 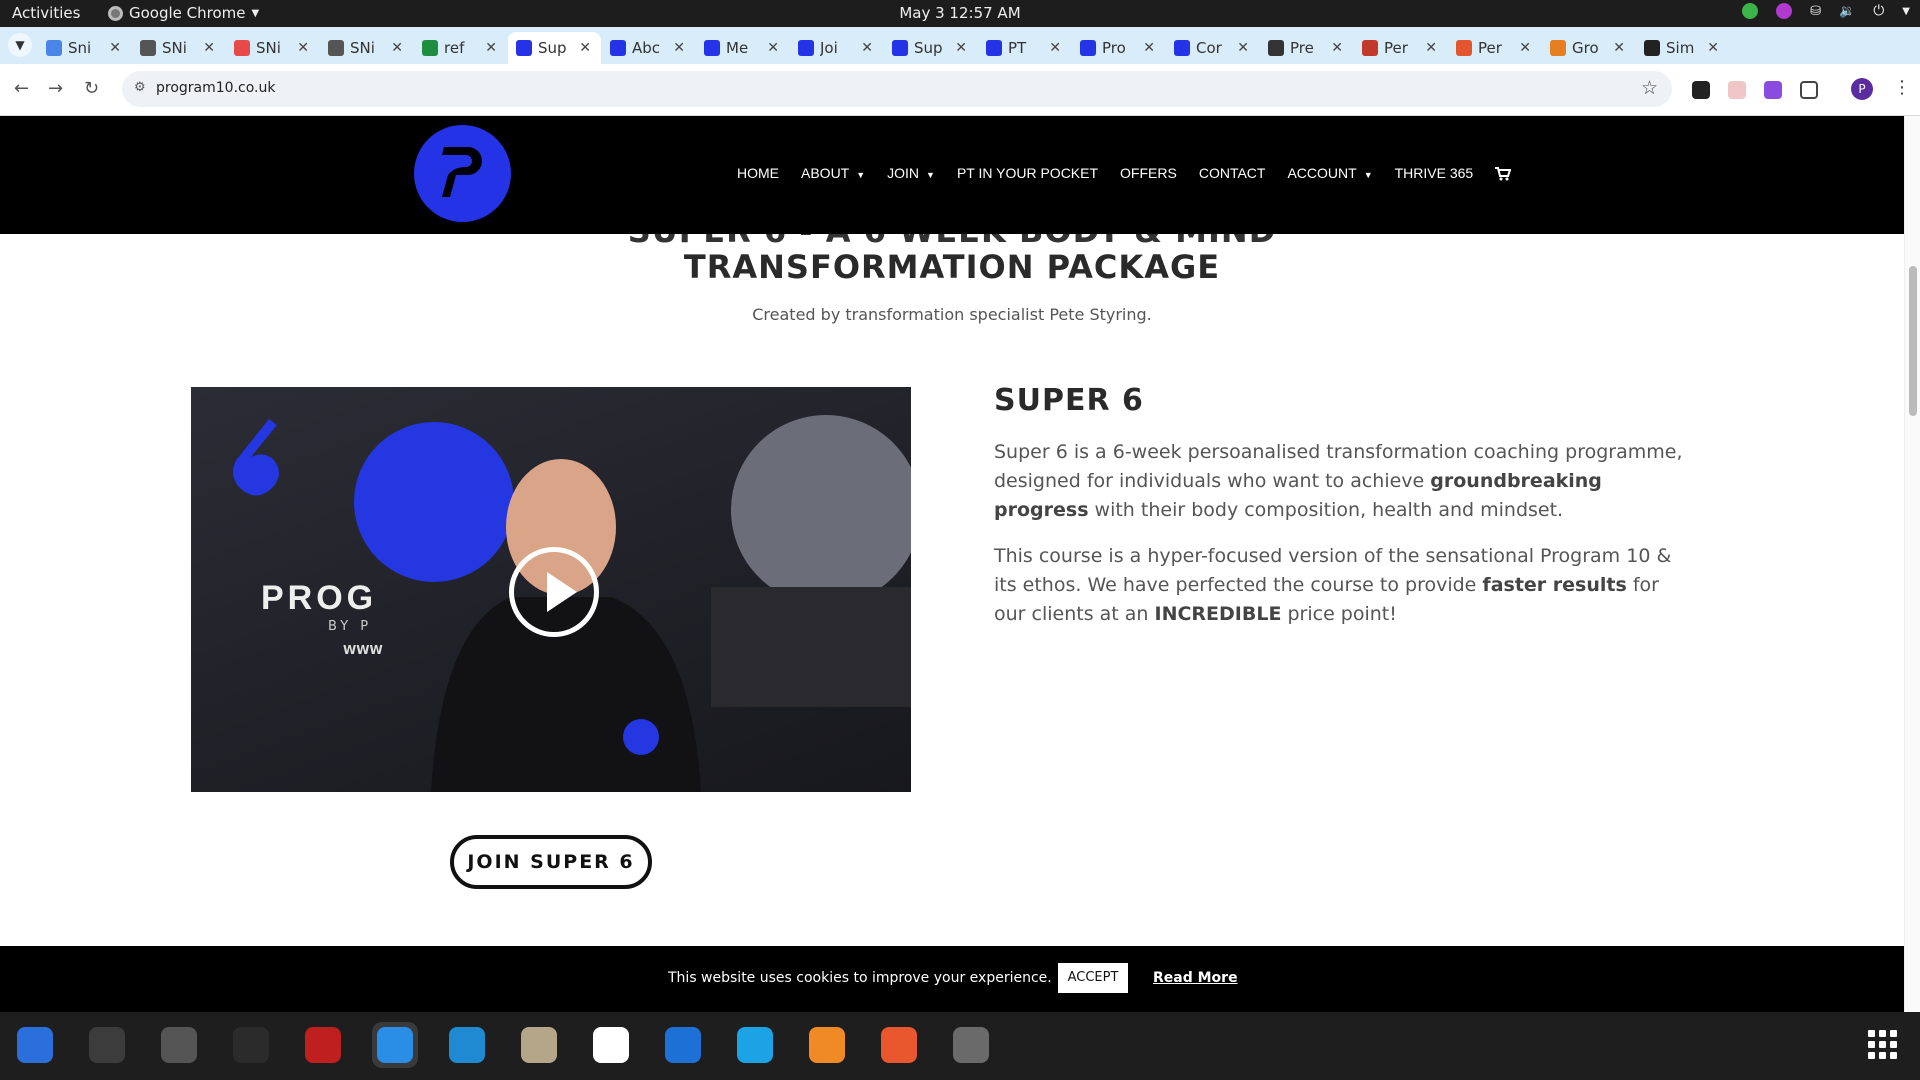 What do you see at coordinates (1329, 173) in the screenshot?
I see `menu-item: ACCOUNT ▼` at bounding box center [1329, 173].